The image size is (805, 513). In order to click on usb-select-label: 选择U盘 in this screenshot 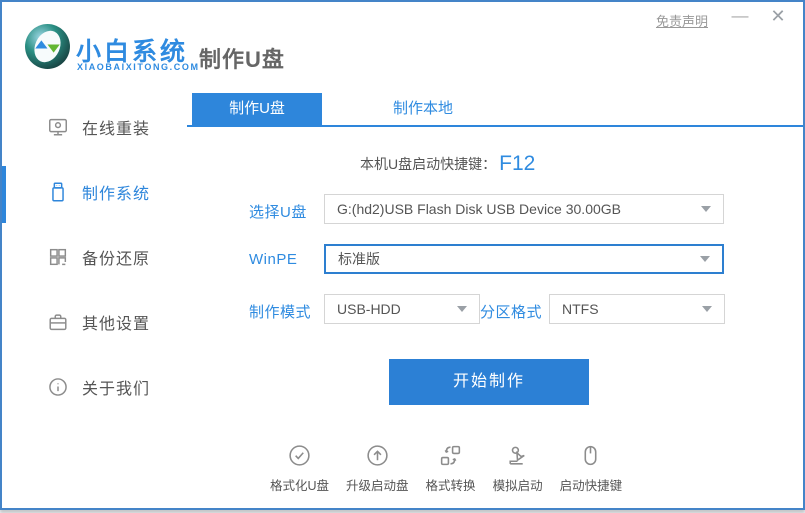, I will do `click(278, 212)`.